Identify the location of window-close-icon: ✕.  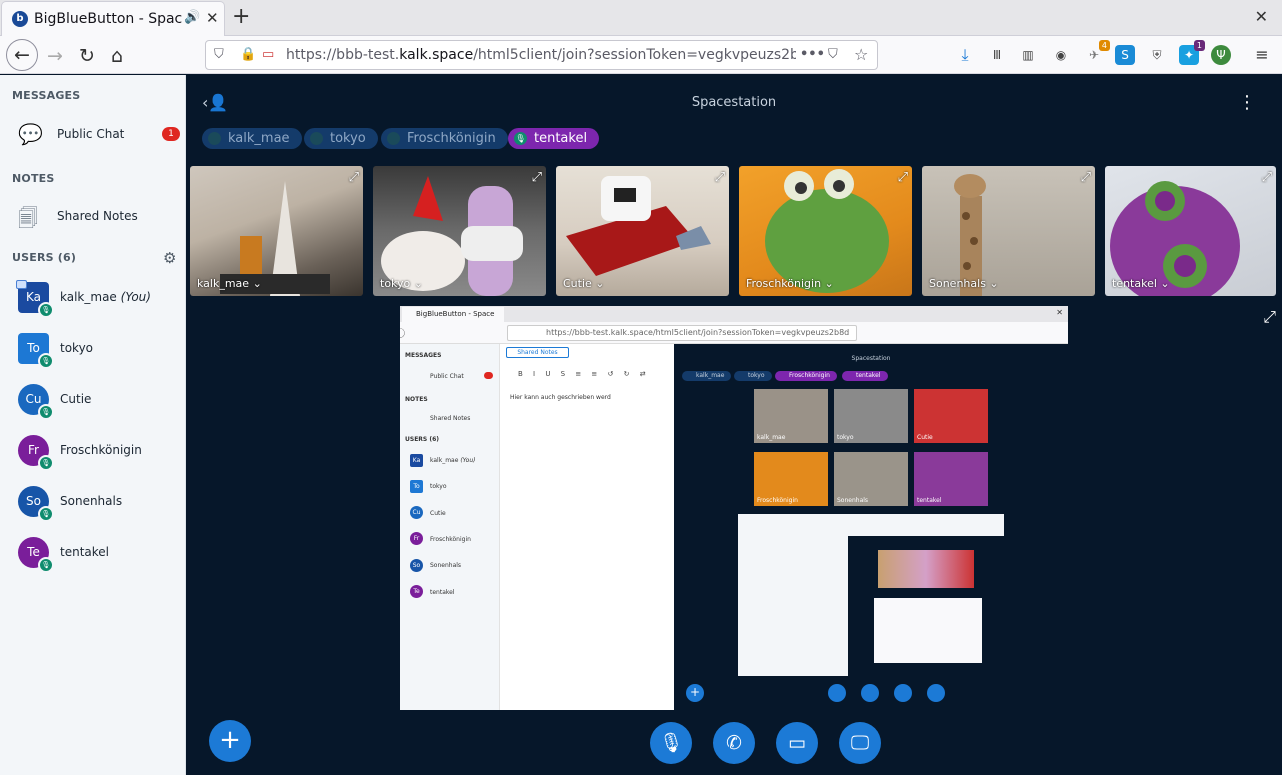
(1261, 16).